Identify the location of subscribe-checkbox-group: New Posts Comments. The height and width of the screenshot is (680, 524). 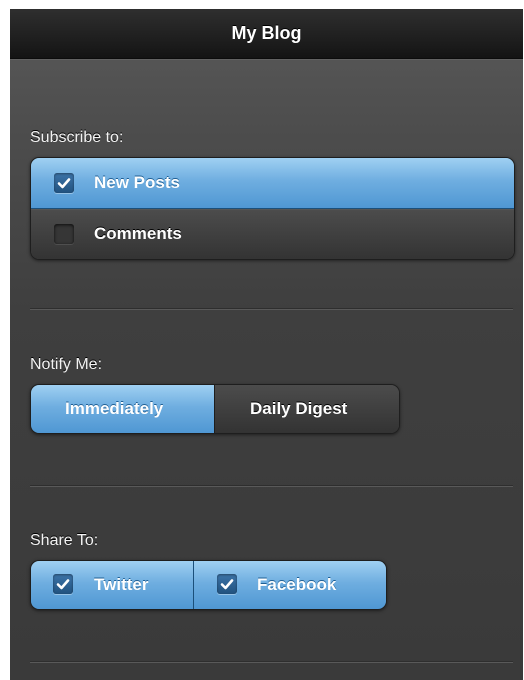
(272, 208).